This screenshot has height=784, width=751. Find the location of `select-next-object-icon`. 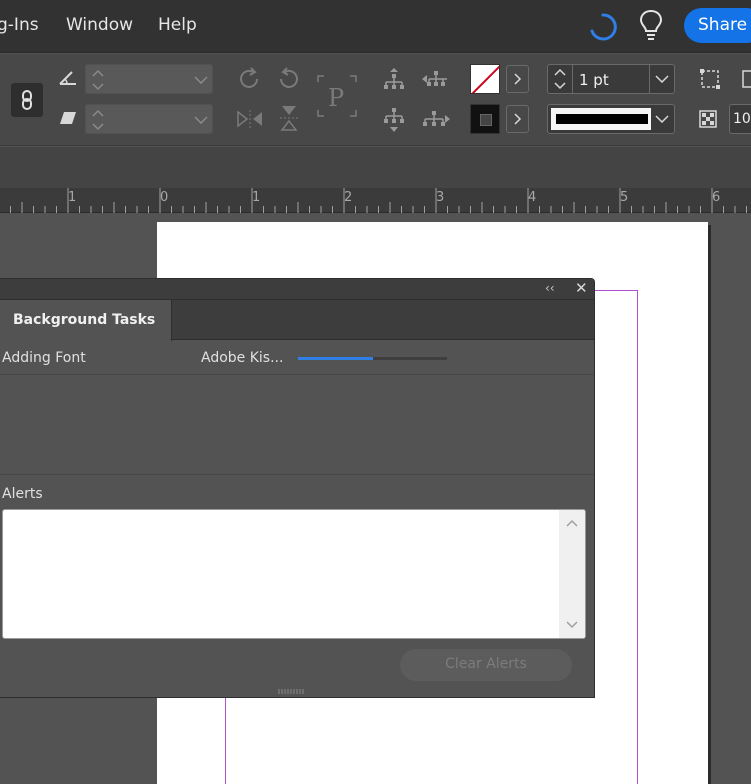

select-next-object-icon is located at coordinates (436, 119).